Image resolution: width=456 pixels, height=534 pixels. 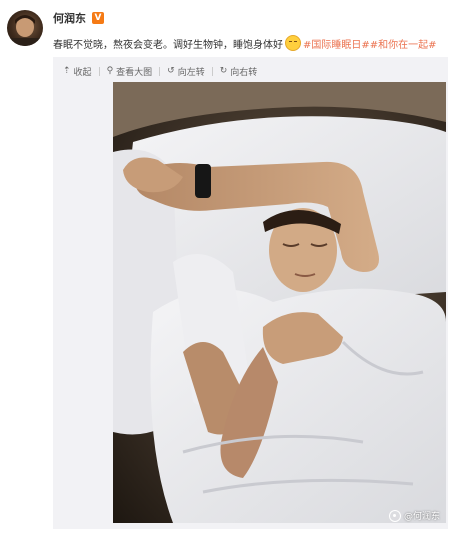 I want to click on rotate-right-label: 向右转, so click(x=244, y=73).